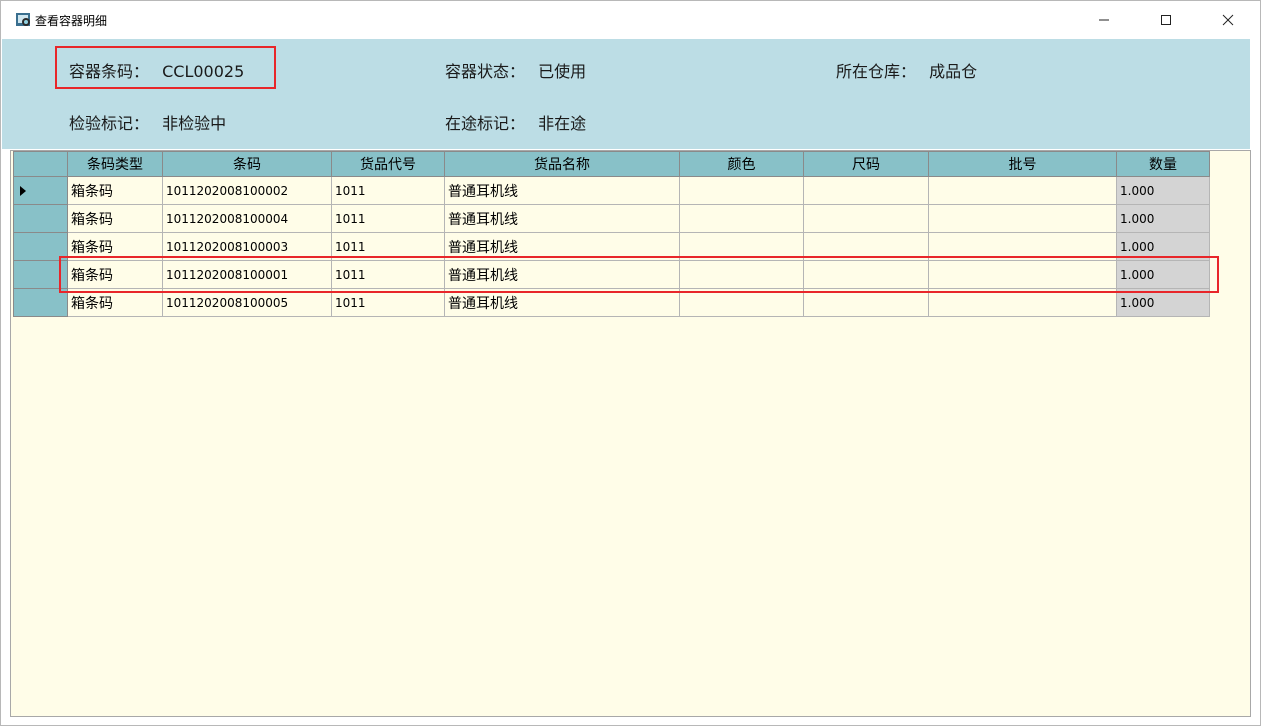 This screenshot has height=726, width=1261. What do you see at coordinates (1163, 164) in the screenshot?
I see `column-header: 数量` at bounding box center [1163, 164].